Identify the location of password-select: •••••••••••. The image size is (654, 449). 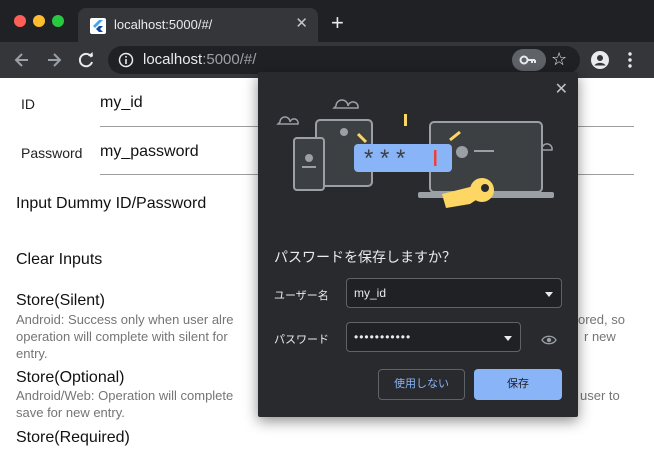
(433, 337).